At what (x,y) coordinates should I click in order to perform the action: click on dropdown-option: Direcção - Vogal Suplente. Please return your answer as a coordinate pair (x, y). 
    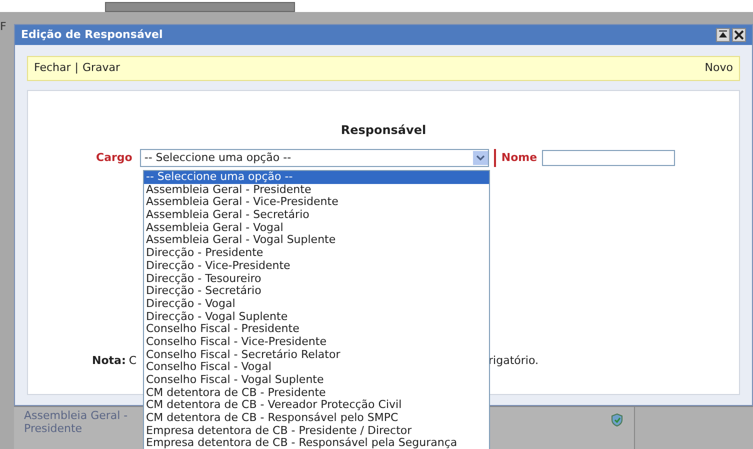
    Looking at the image, I should click on (316, 317).